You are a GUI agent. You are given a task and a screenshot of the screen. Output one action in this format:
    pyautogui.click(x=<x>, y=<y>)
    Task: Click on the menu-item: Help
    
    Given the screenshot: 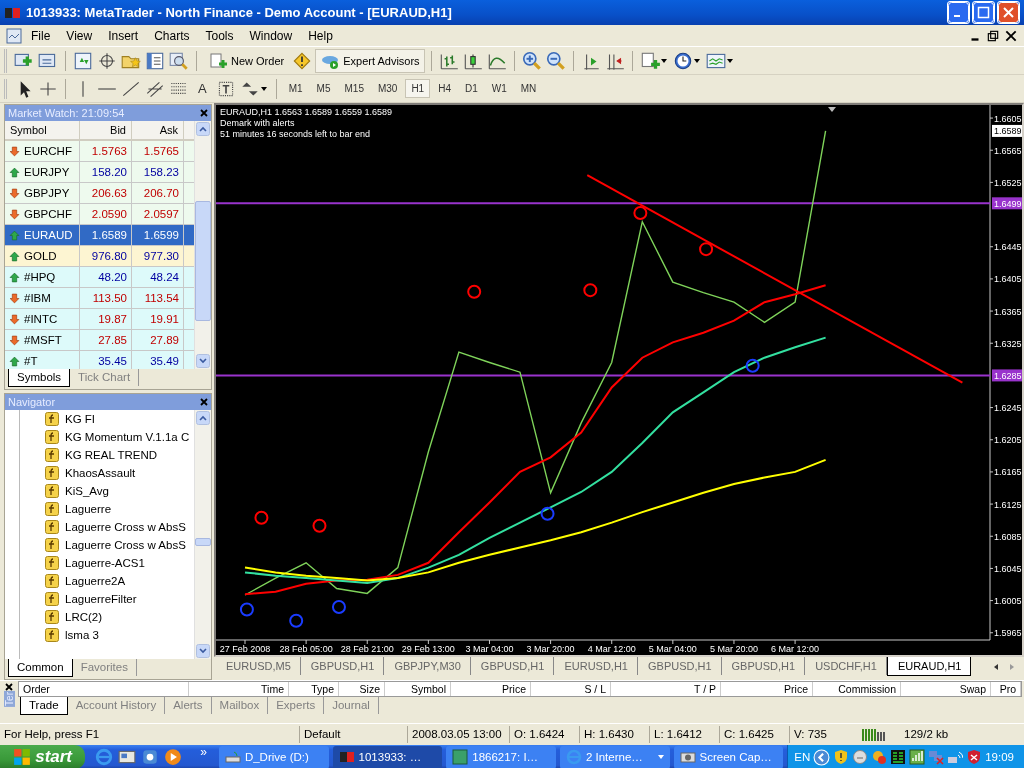 What is the action you would take?
    pyautogui.click(x=320, y=35)
    